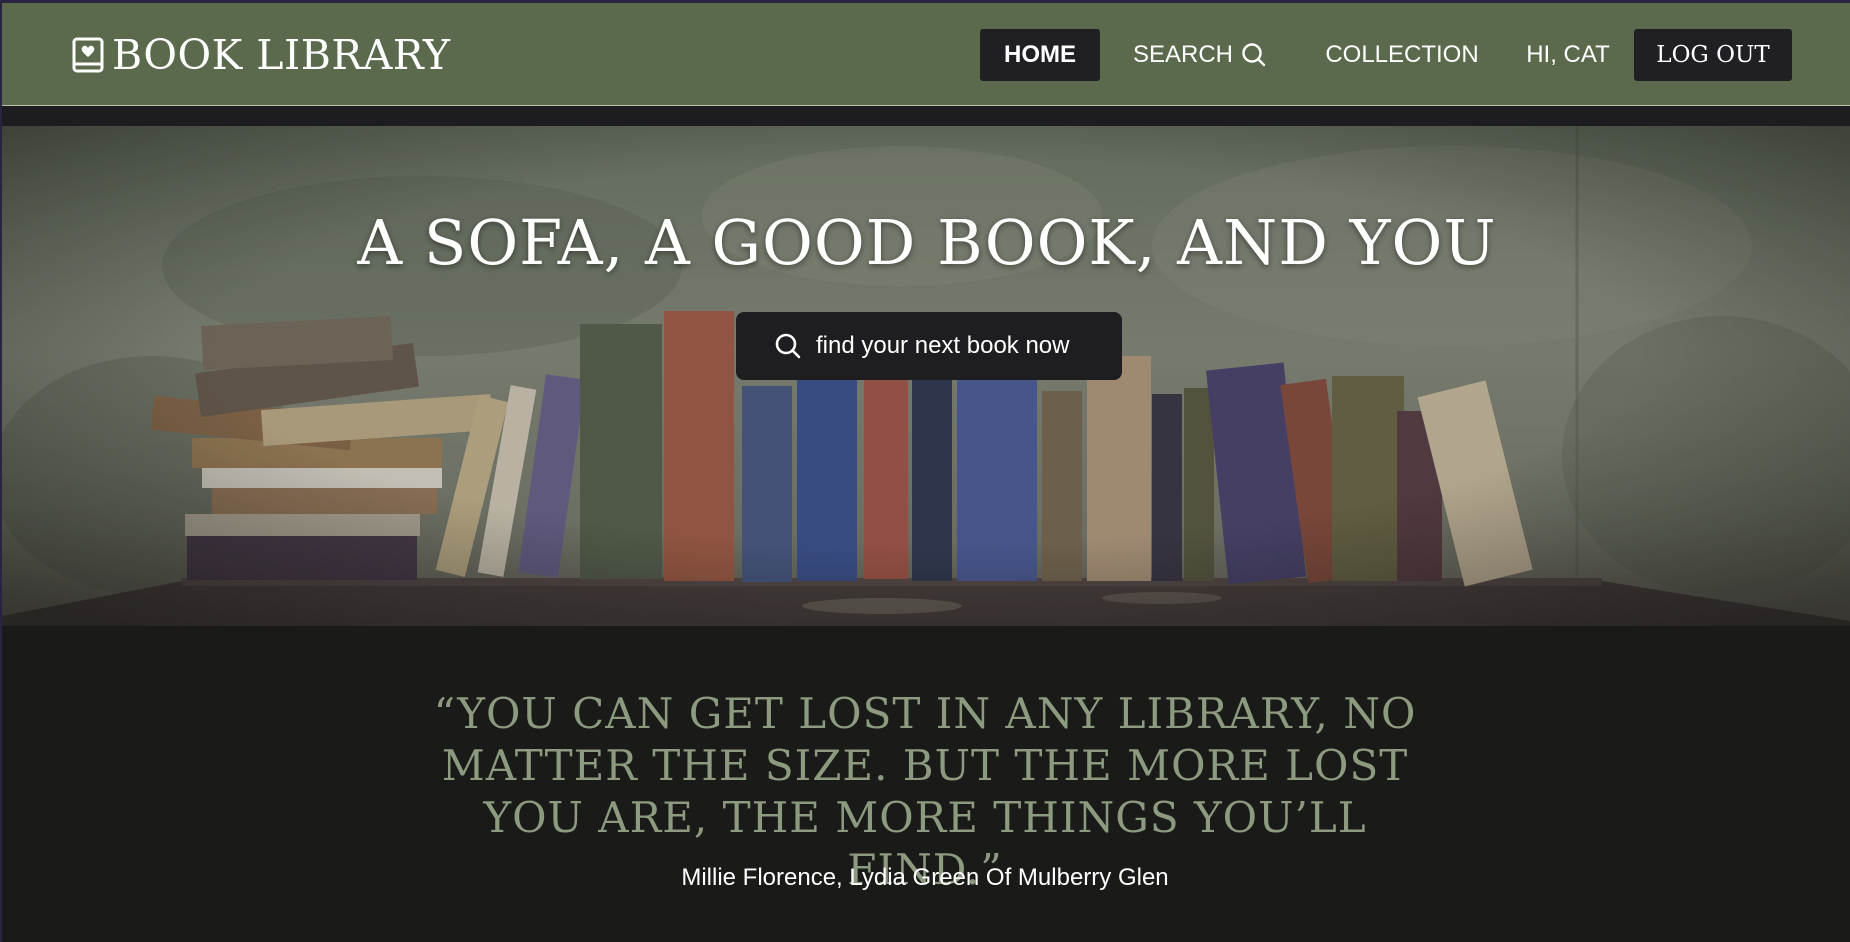 Image resolution: width=1850 pixels, height=942 pixels. Describe the element at coordinates (1713, 55) in the screenshot. I see `logout-button: LOG OUT` at that location.